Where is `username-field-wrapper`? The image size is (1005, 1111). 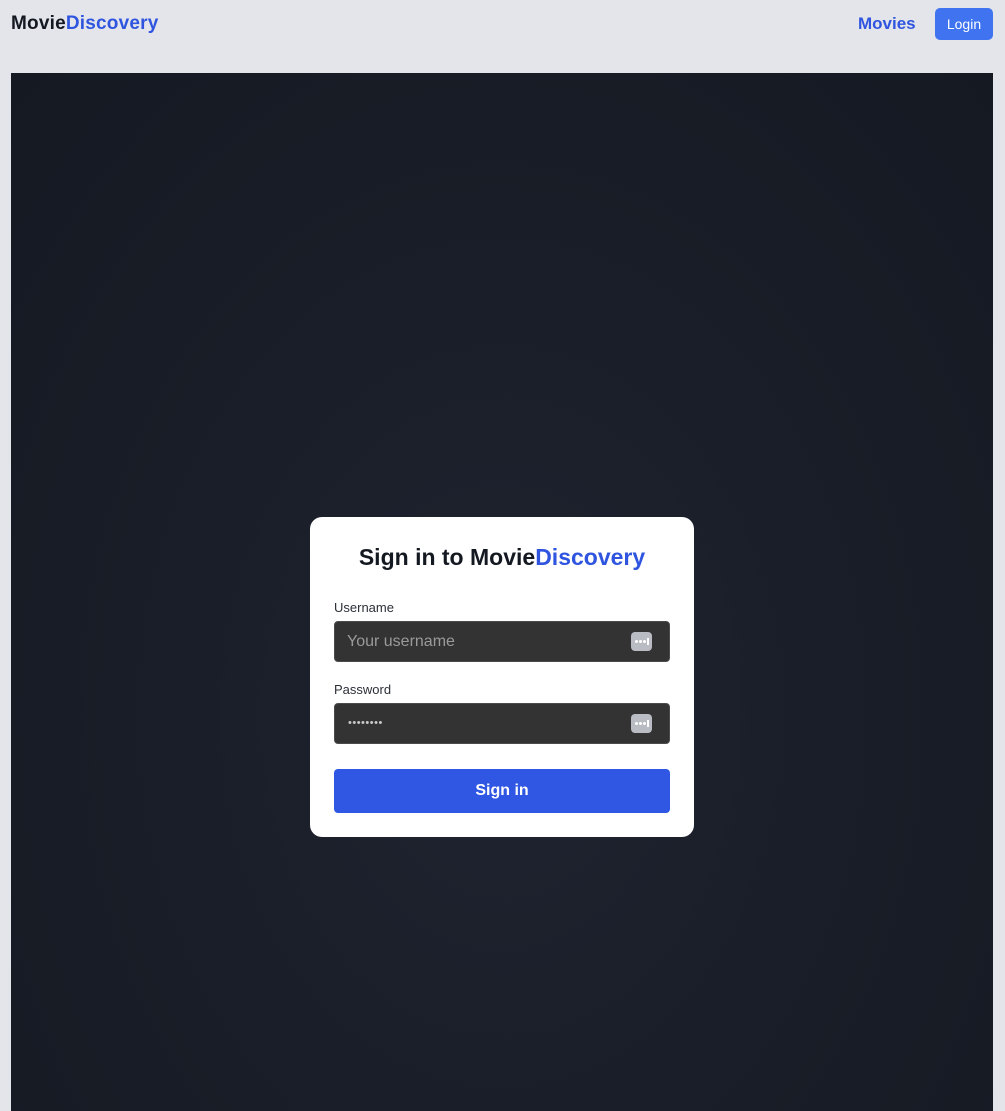
username-field-wrapper is located at coordinates (502, 641).